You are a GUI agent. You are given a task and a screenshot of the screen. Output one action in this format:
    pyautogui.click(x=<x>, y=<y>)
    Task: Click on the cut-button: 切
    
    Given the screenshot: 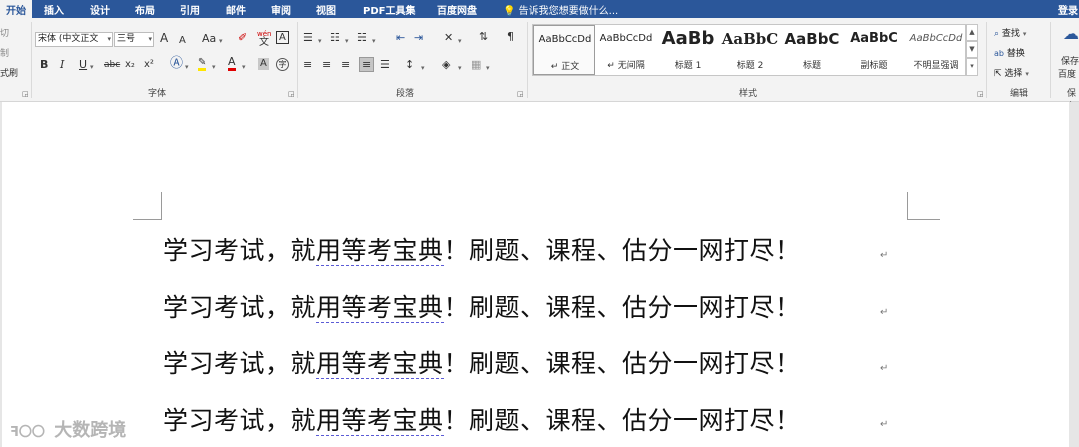 What is the action you would take?
    pyautogui.click(x=4, y=32)
    